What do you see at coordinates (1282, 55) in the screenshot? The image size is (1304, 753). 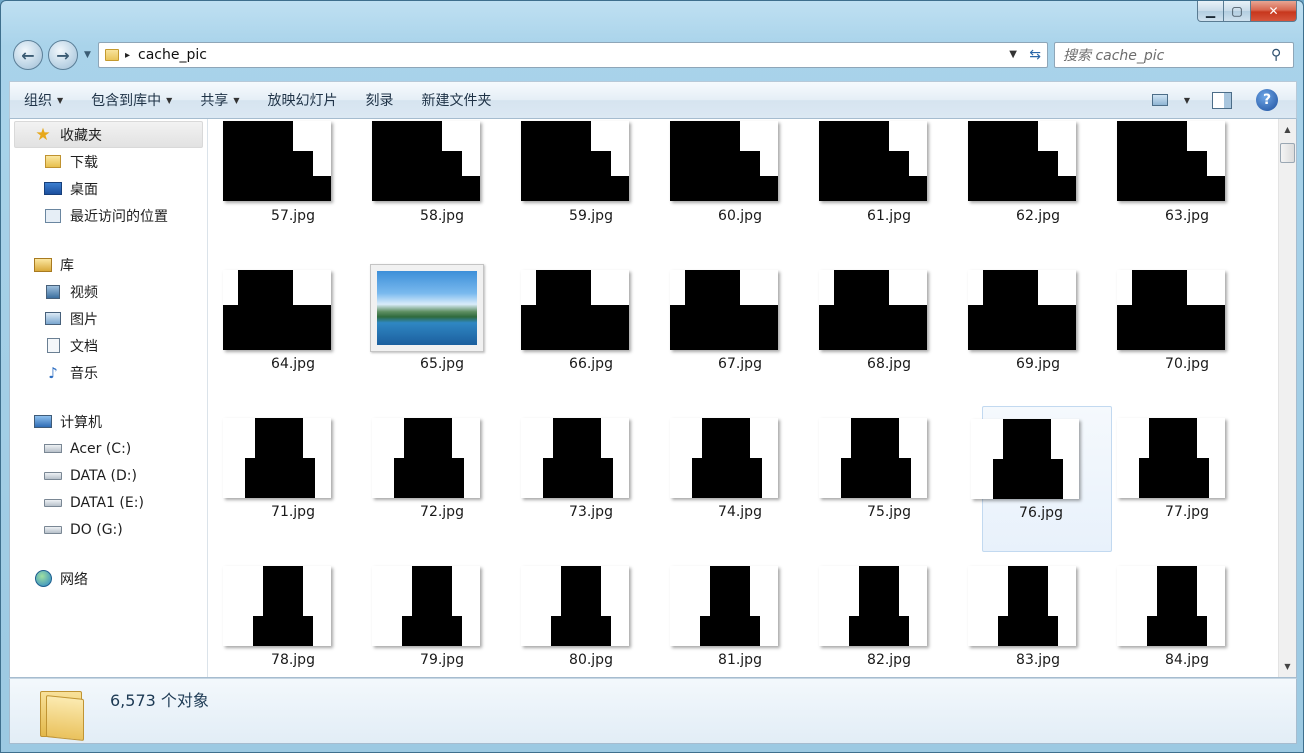 I see `search-icon: ⚲` at bounding box center [1282, 55].